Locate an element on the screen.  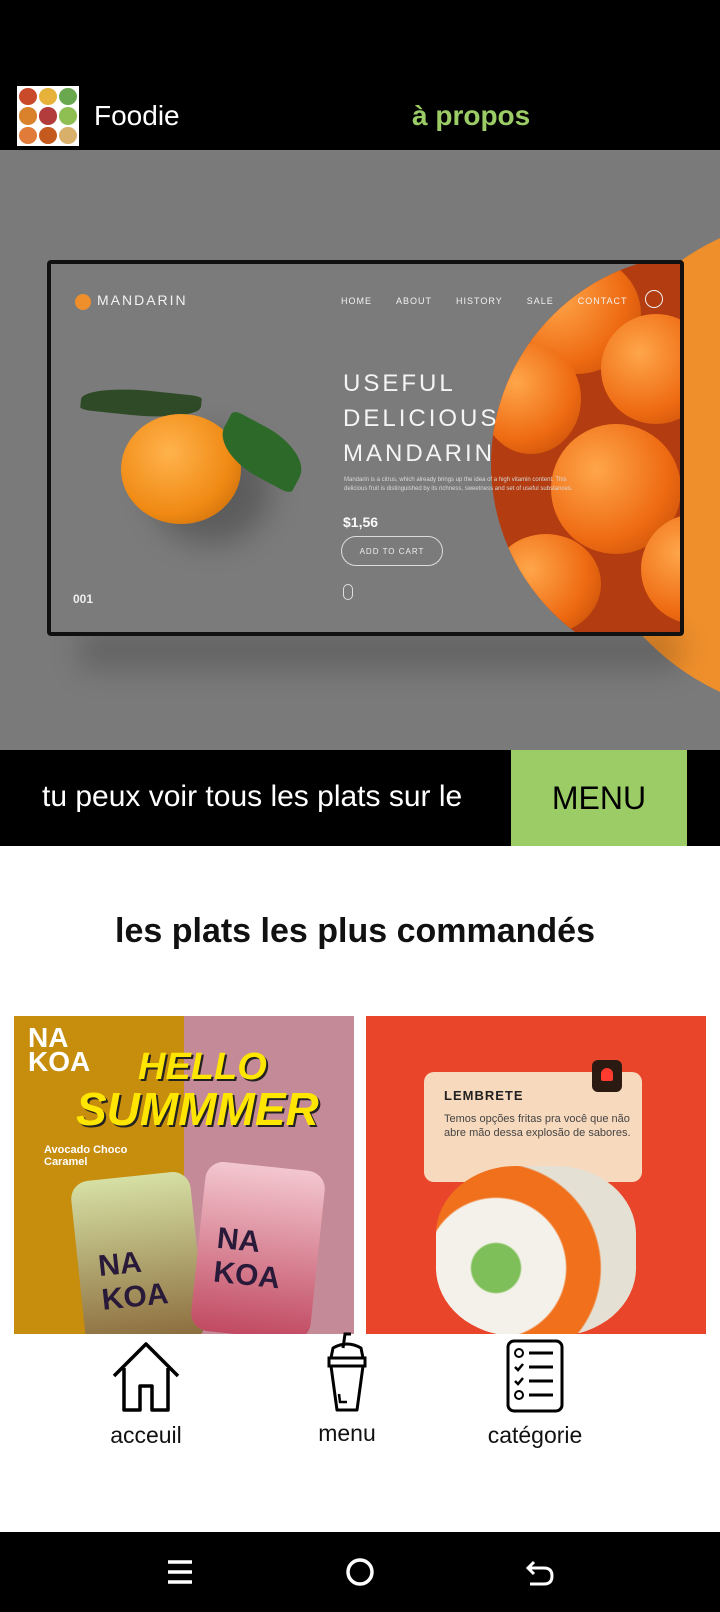
bell-icon is located at coordinates (607, 1076).